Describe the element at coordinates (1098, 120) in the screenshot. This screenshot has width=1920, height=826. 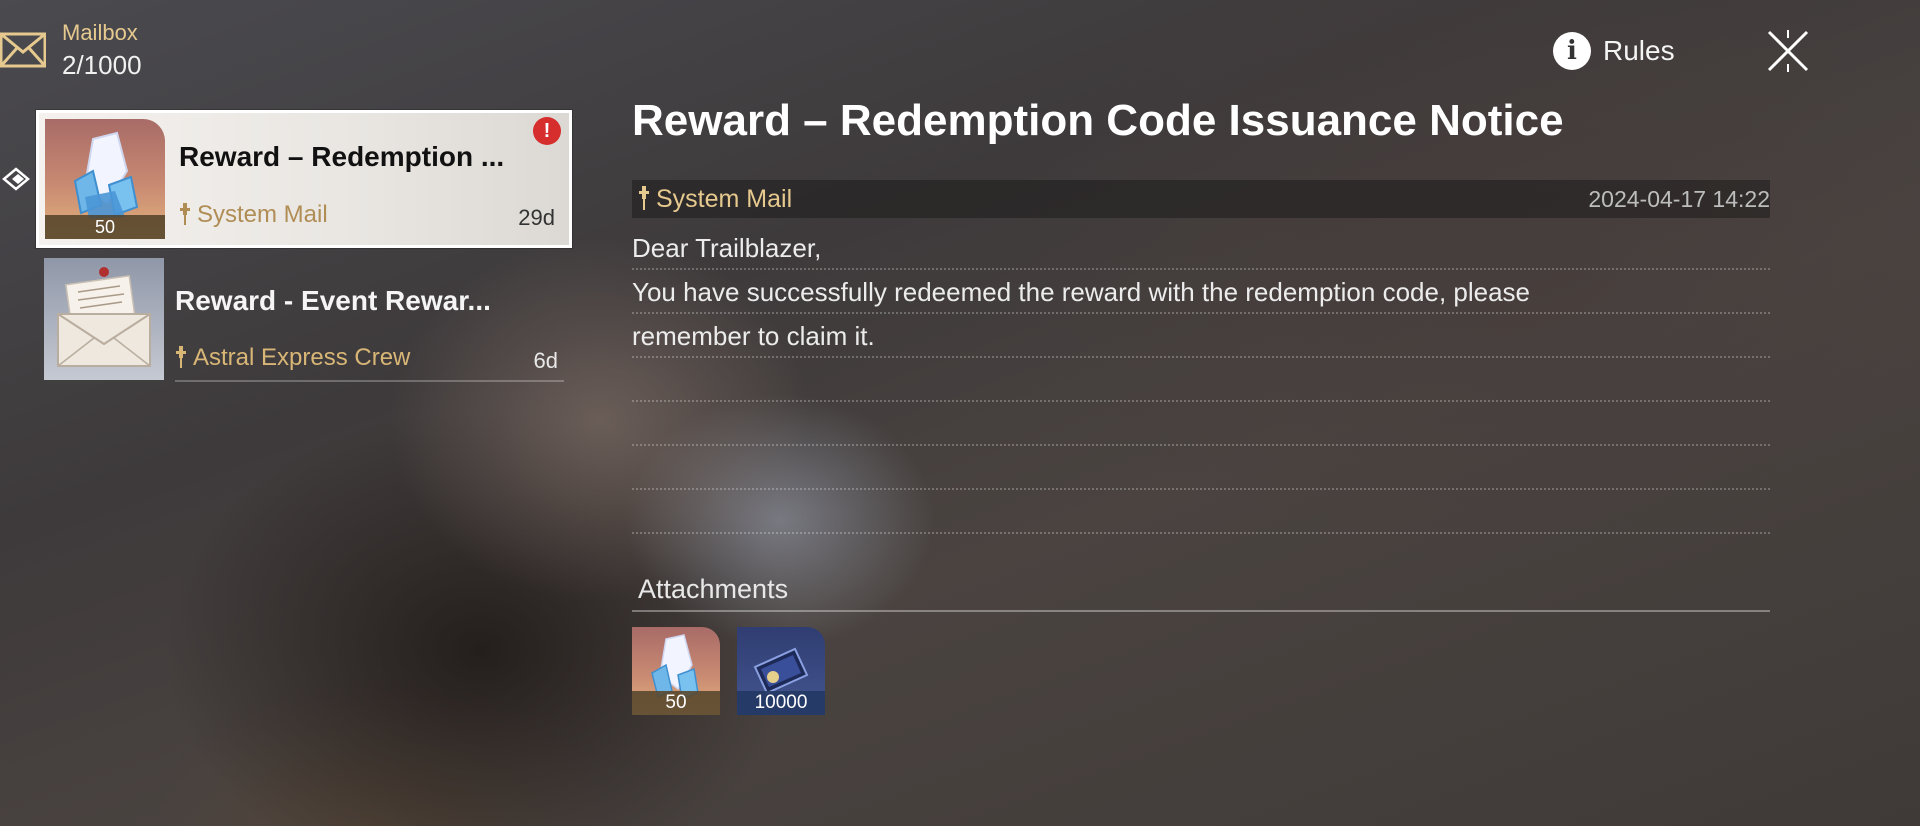
I see `mail-detail-title: Reward – Redemption Code Issuance Notice` at that location.